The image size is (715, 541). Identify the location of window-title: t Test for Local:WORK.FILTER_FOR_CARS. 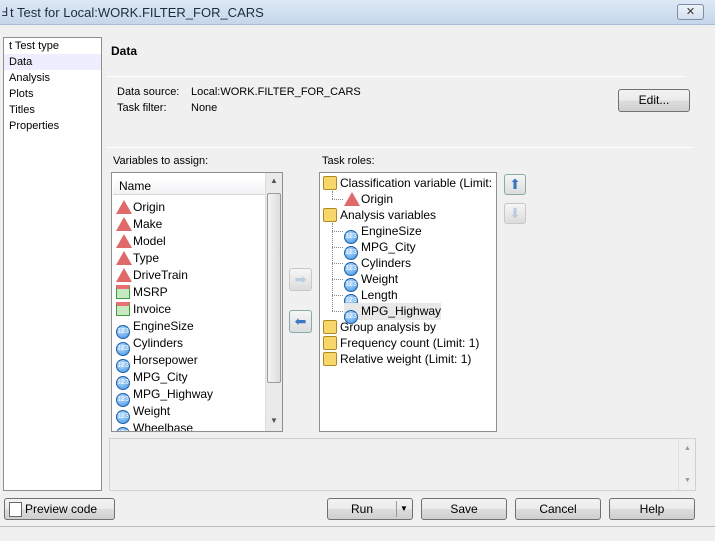
(137, 12).